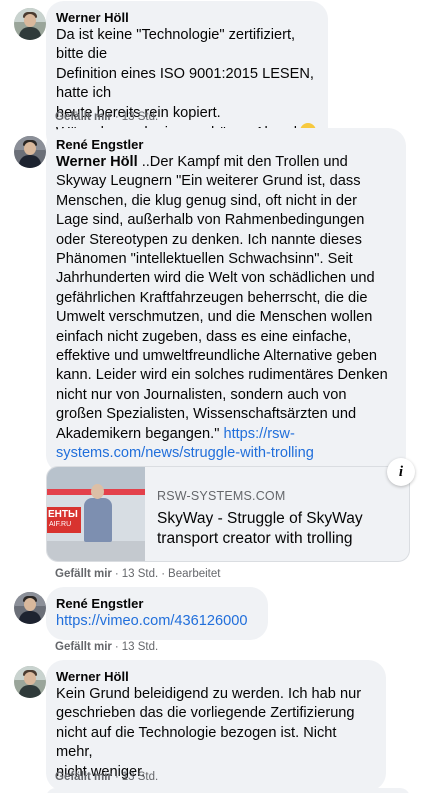 This screenshot has height=793, width=425. I want to click on thumbnail-site: AIF.RU, so click(60, 524).